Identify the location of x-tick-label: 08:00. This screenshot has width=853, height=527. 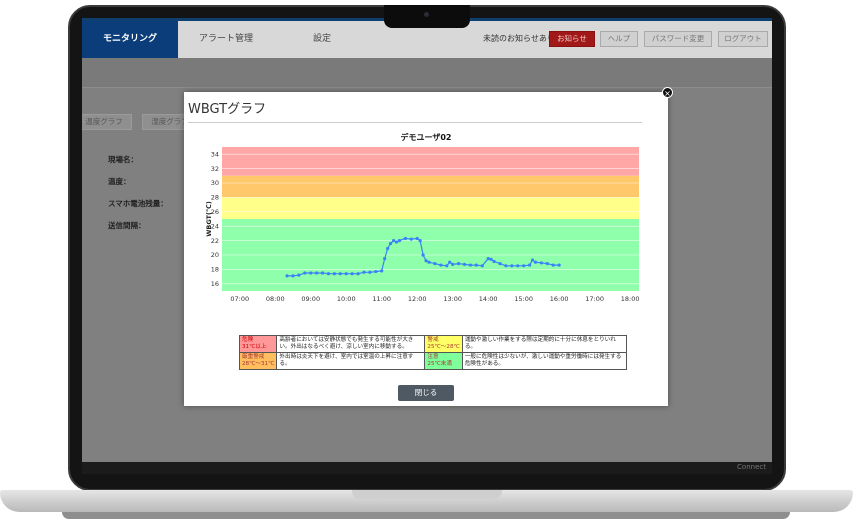
(275, 299).